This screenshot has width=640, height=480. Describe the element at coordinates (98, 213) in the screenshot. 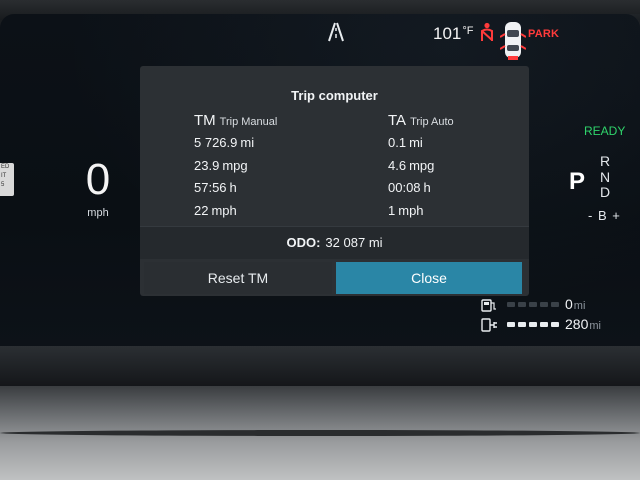

I see `speedometer-unit: mph` at that location.